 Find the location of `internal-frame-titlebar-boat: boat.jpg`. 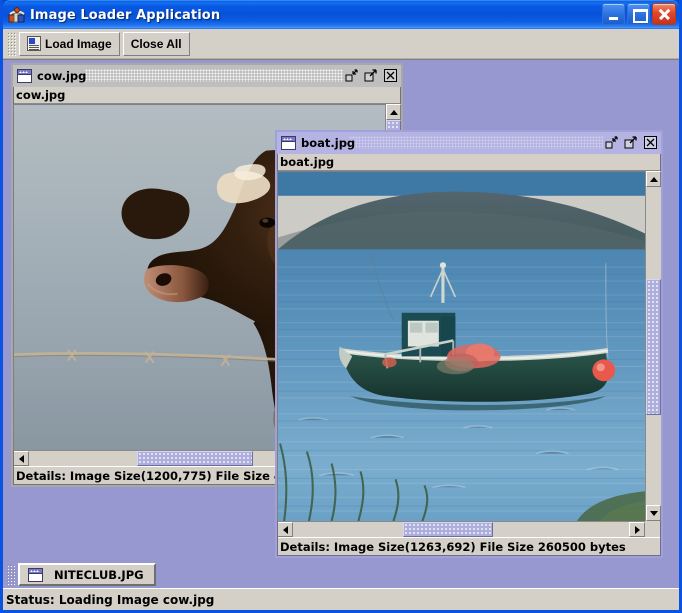

internal-frame-titlebar-boat: boat.jpg is located at coordinates (469, 143).